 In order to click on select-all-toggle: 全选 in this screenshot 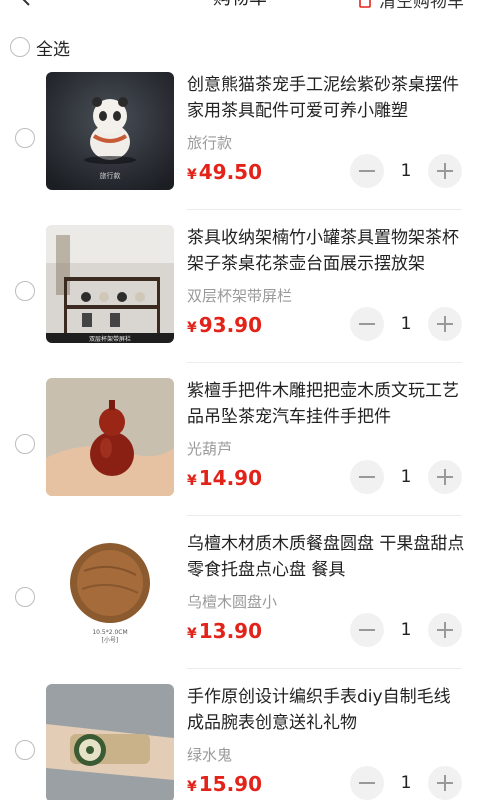, I will do `click(40, 48)`.